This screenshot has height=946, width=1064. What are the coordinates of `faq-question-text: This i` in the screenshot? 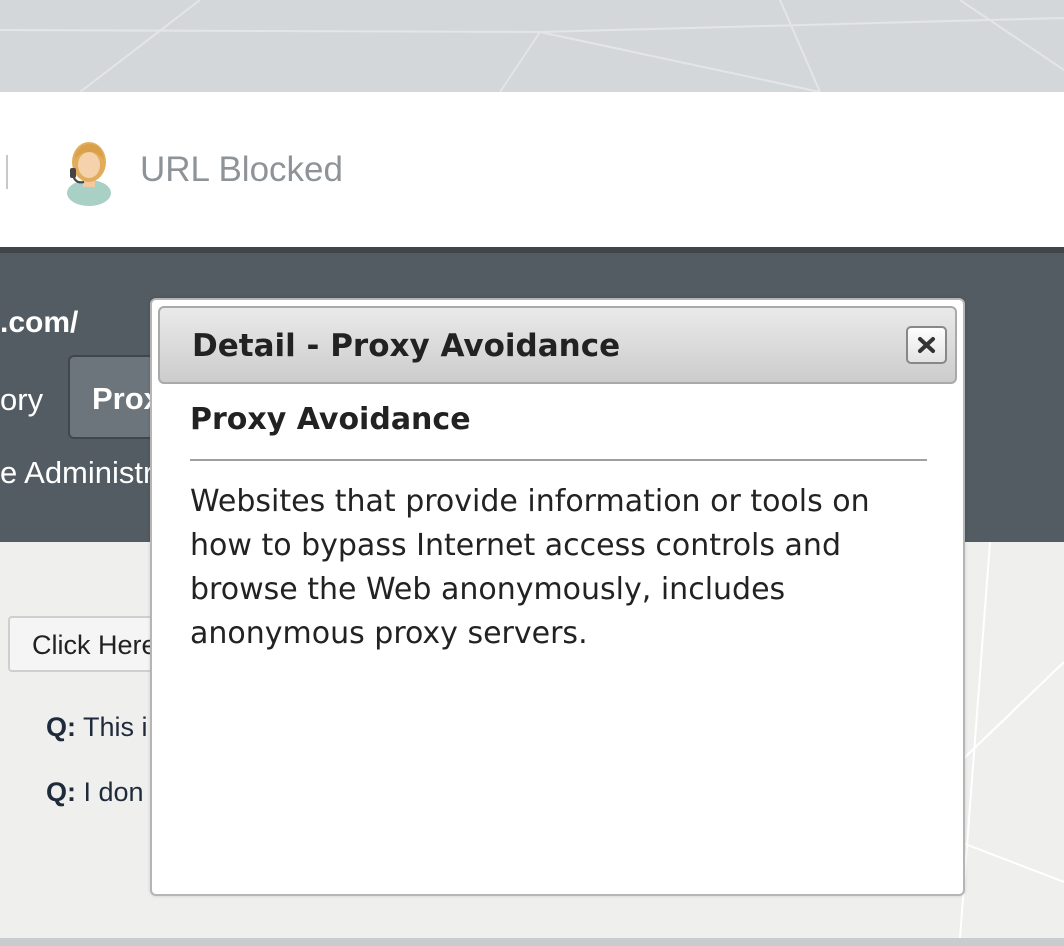 It's located at (115, 727).